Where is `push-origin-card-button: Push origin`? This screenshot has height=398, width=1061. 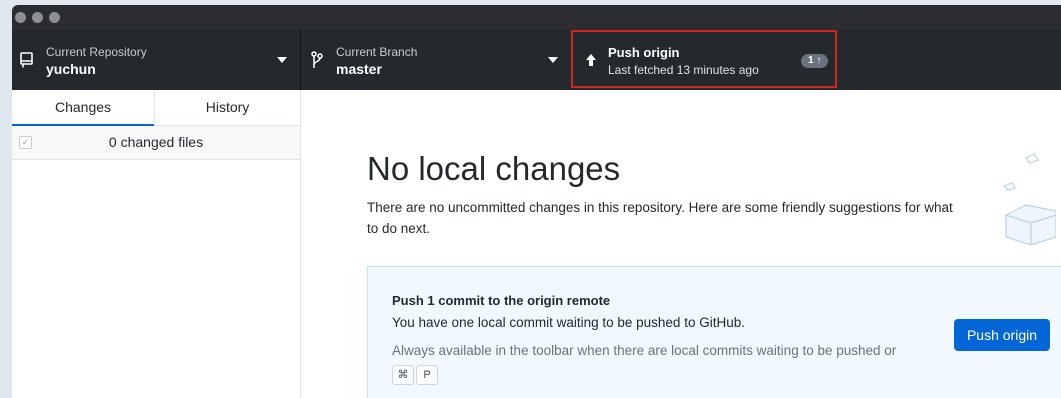 push-origin-card-button: Push origin is located at coordinates (1002, 335).